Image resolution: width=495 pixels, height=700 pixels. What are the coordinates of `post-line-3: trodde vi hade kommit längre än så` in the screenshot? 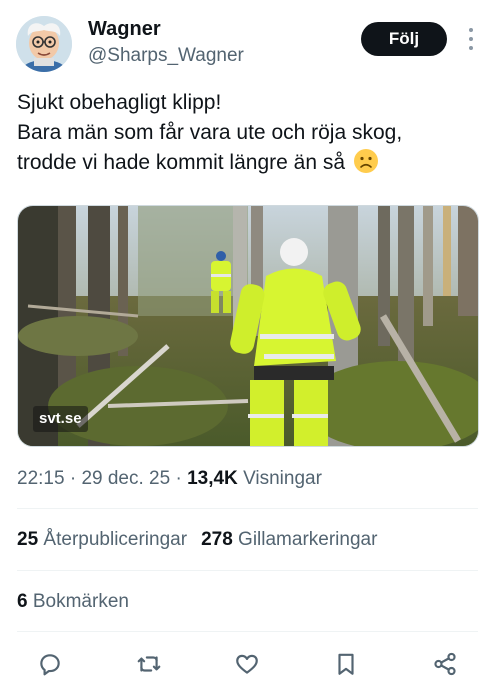 It's located at (248, 163).